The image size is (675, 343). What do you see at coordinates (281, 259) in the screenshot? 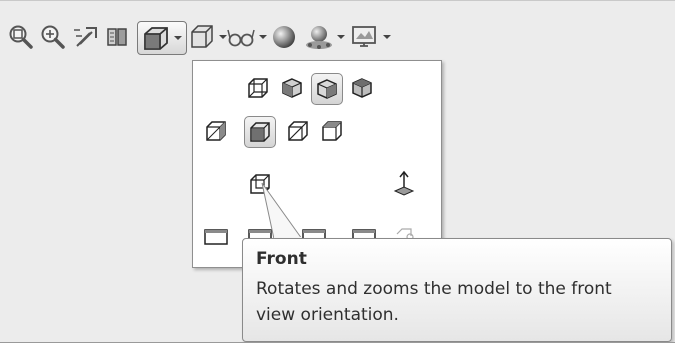
I see `tooltip-title: Front` at bounding box center [281, 259].